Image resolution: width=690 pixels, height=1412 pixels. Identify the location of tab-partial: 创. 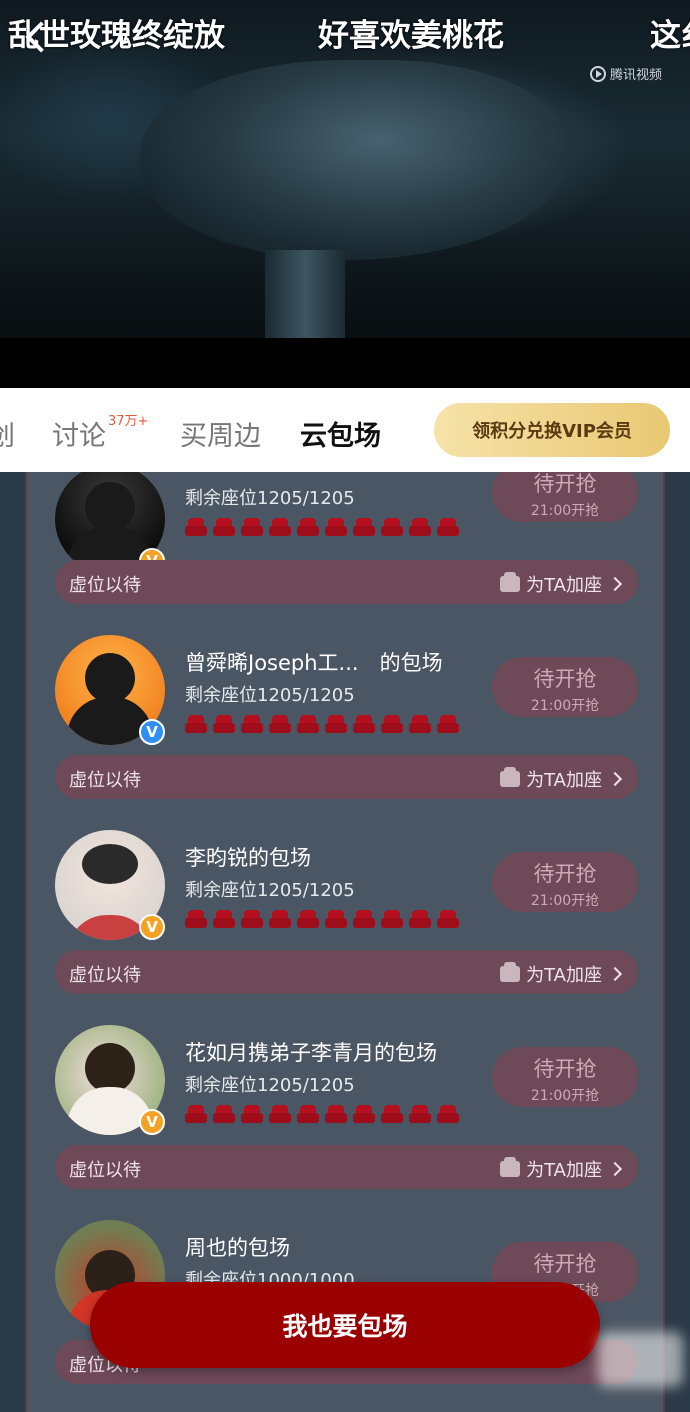
(7, 433).